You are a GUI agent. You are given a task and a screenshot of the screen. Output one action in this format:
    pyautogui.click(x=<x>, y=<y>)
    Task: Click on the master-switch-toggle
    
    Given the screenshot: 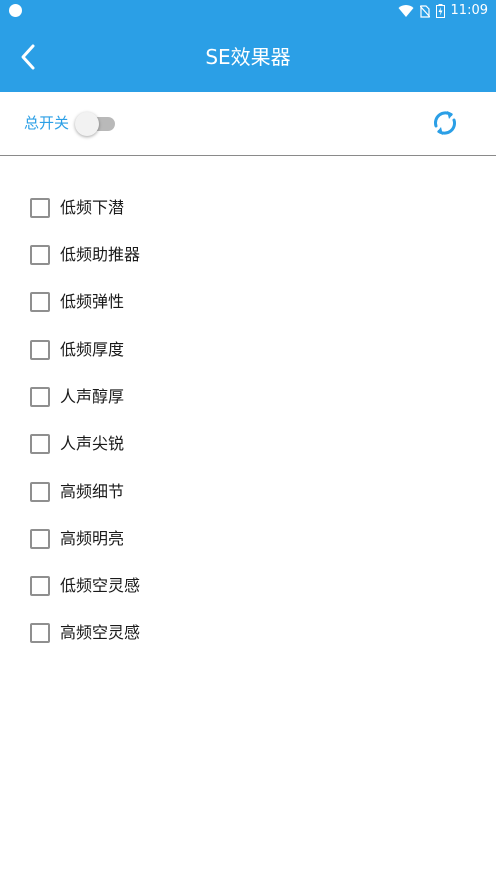 What is the action you would take?
    pyautogui.click(x=96, y=124)
    